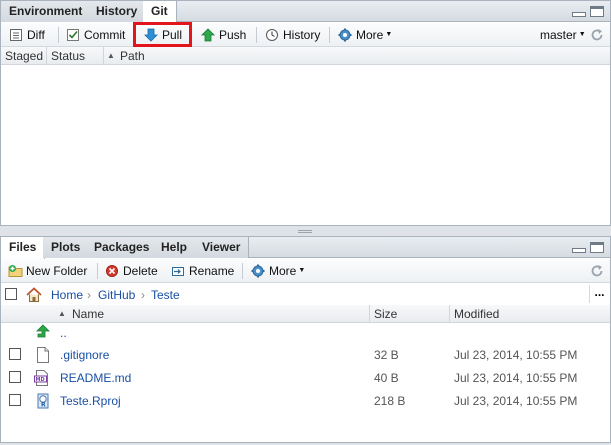 This screenshot has width=611, height=445. What do you see at coordinates (132, 56) in the screenshot?
I see `column-path: Path` at bounding box center [132, 56].